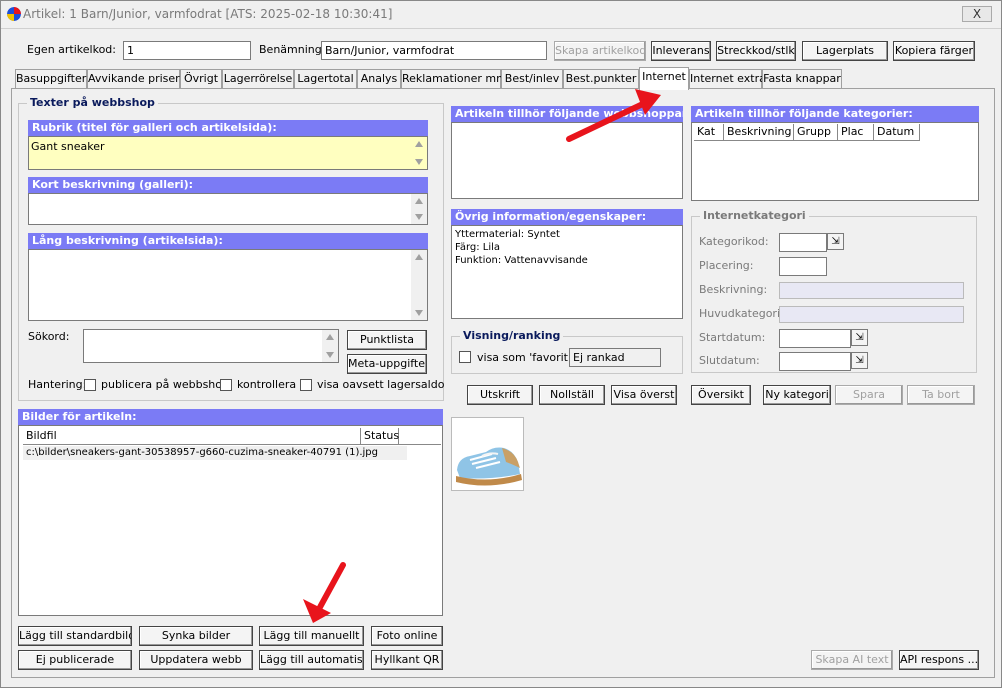  Describe the element at coordinates (532, 79) in the screenshot. I see `tab-best-inlev: Best/inlev` at that location.